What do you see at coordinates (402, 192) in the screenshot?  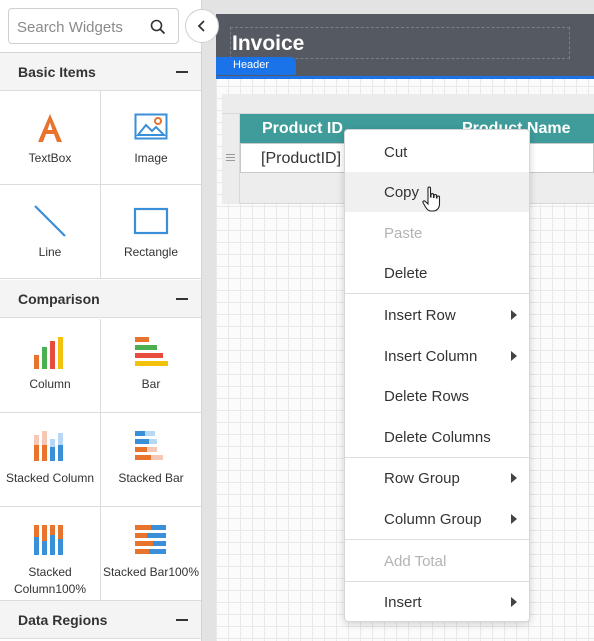 I see `menu-item-label: Copy` at bounding box center [402, 192].